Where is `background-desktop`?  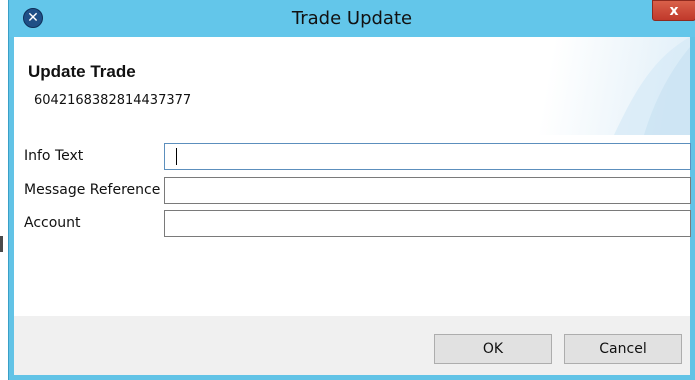
background-desktop is located at coordinates (4, 190).